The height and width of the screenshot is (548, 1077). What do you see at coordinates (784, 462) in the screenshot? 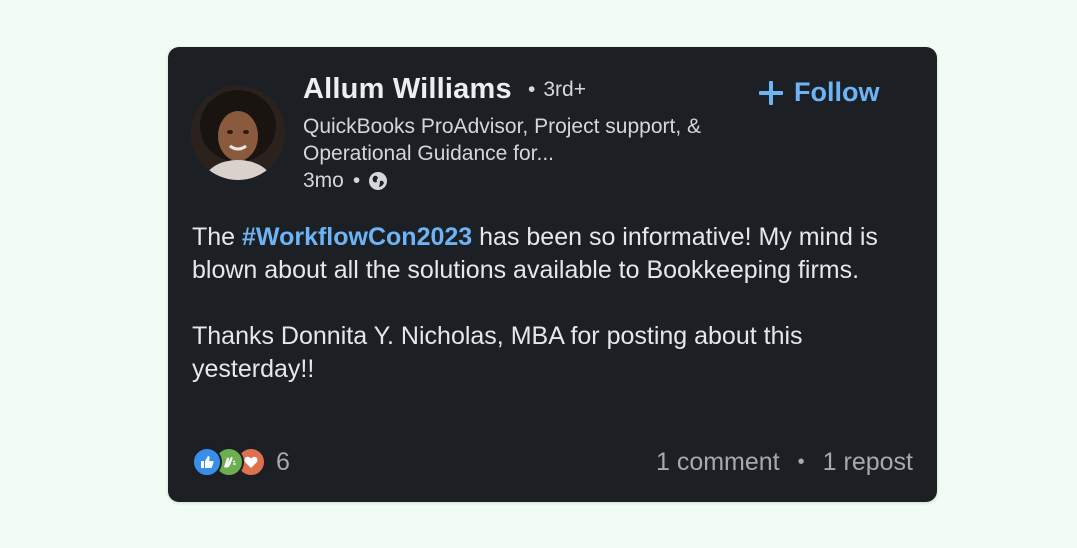
I see `post-stats: 1 comment • 1 repost` at bounding box center [784, 462].